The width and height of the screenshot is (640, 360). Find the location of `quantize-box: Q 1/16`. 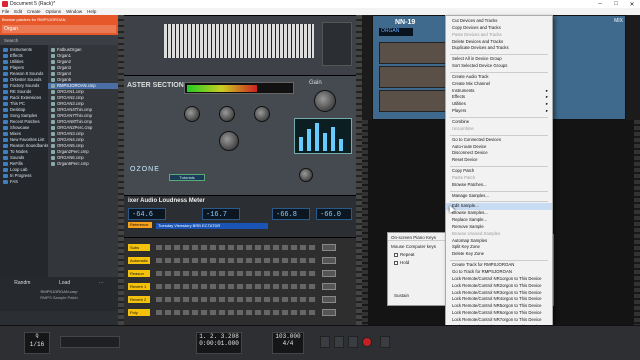

quantize-box: Q 1/16 is located at coordinates (37, 343).